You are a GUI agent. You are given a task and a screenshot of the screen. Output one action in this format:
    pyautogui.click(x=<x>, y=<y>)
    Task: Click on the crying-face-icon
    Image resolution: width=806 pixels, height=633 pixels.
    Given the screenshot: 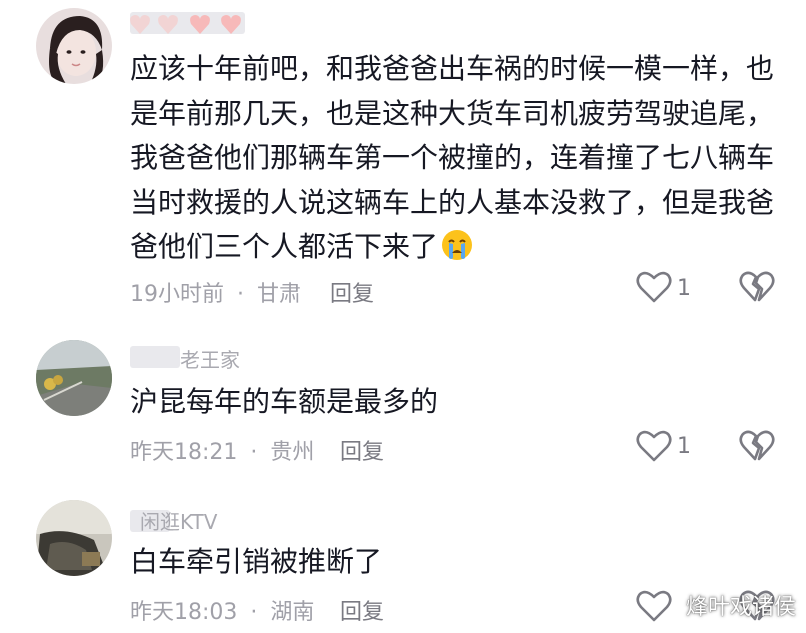 What is the action you would take?
    pyautogui.click(x=457, y=252)
    